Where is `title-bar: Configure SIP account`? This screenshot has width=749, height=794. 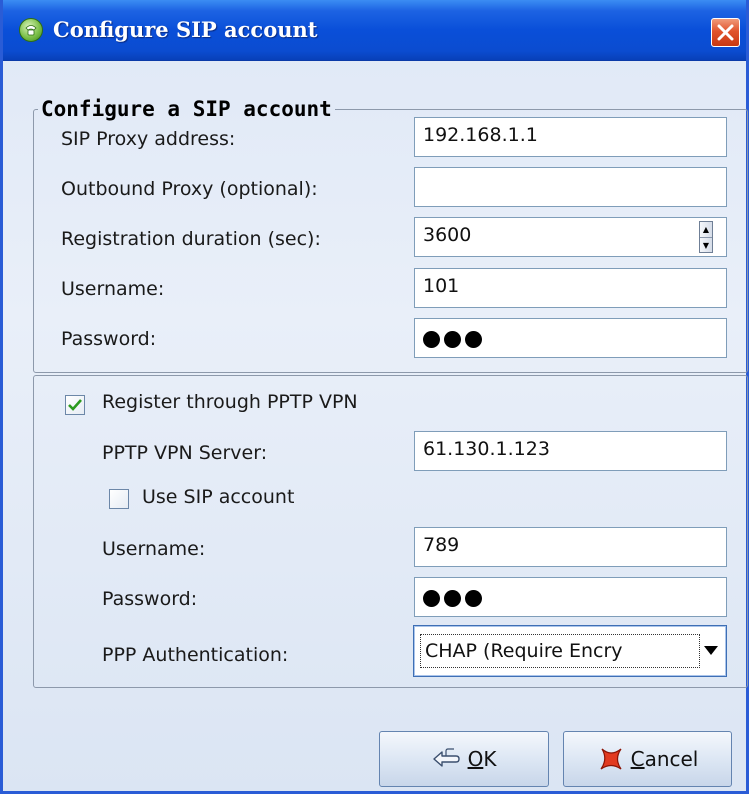
title-bar: Configure SIP account is located at coordinates (374, 30).